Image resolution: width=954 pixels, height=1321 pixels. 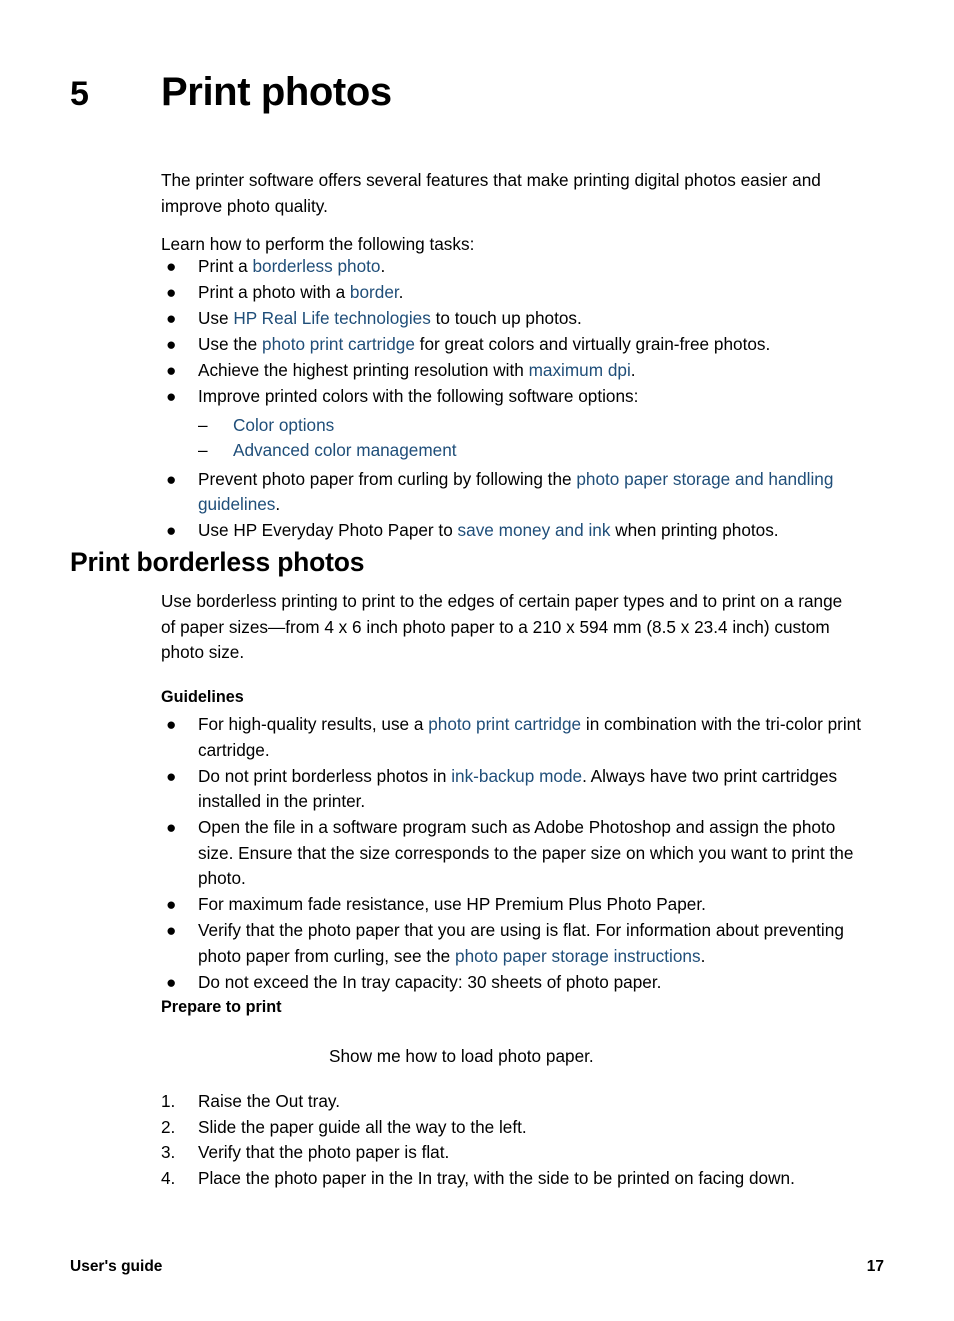 What do you see at coordinates (529, 451) in the screenshot?
I see `sublist-item: – Advanced color management` at bounding box center [529, 451].